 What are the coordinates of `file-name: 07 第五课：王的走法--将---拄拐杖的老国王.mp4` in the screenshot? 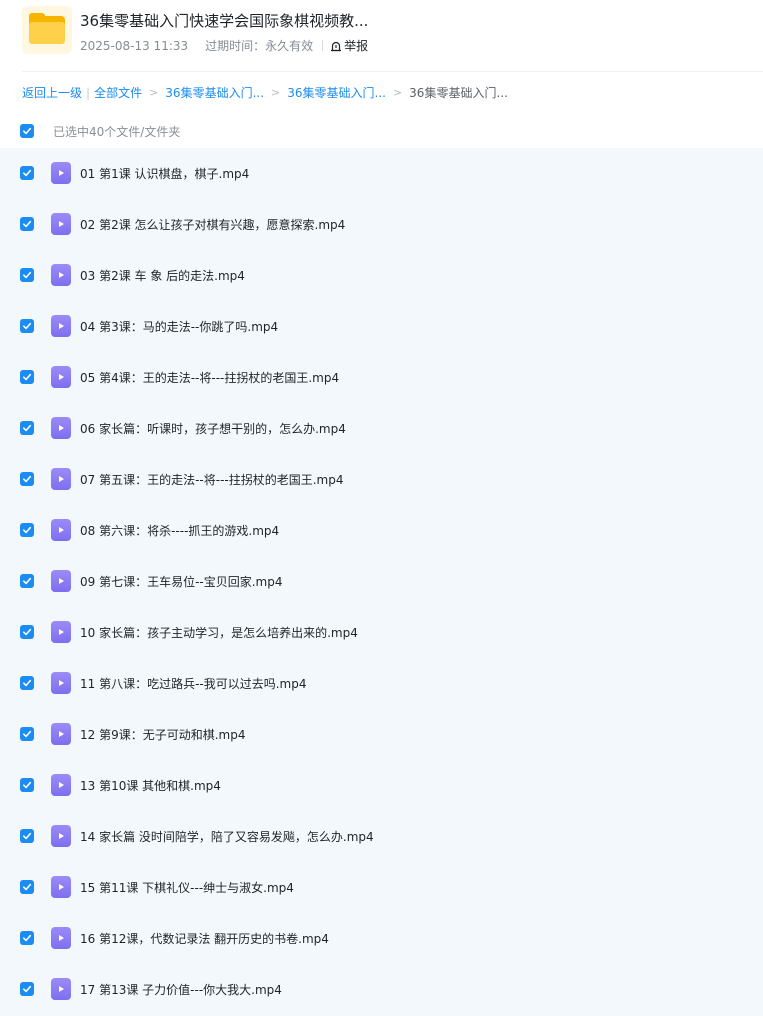 It's located at (212, 479).